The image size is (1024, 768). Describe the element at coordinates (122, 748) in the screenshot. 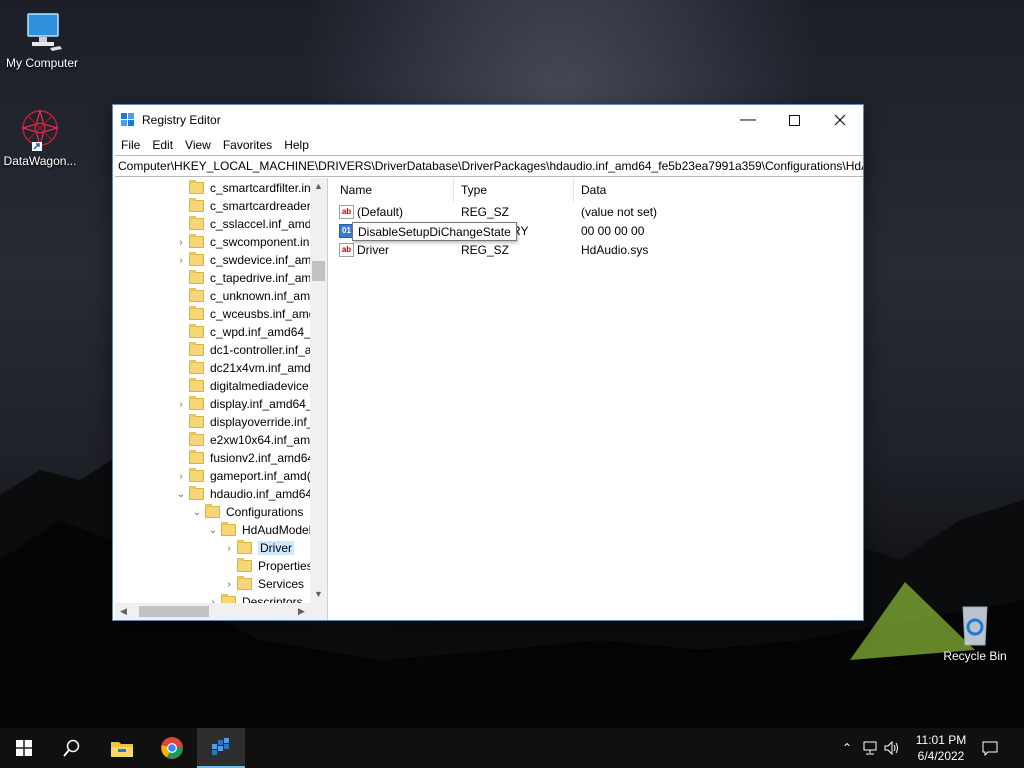

I see `file-explorer-button` at that location.